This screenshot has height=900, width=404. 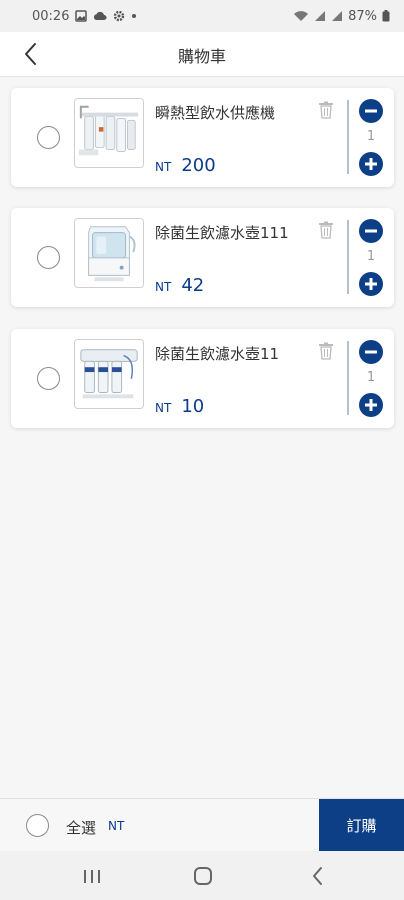 I want to click on price-row: NT 200, so click(x=185, y=165).